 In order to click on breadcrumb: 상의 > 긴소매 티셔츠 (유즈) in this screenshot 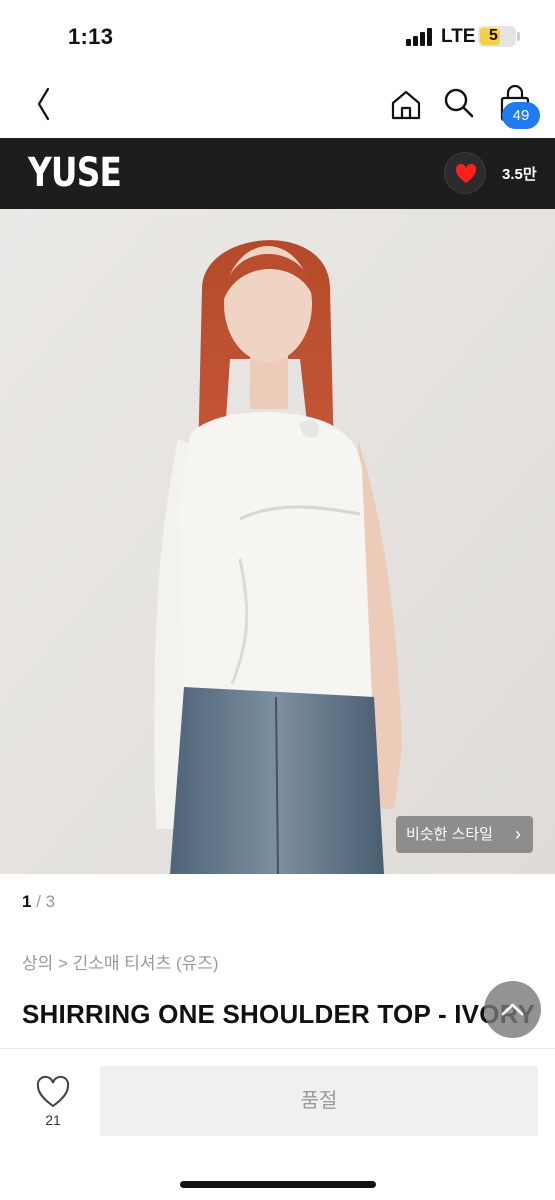, I will do `click(120, 961)`.